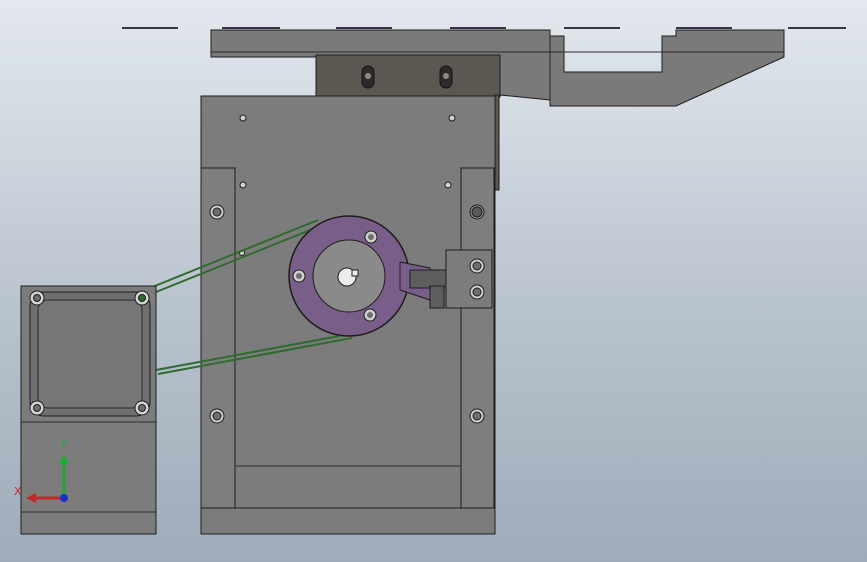 The height and width of the screenshot is (562, 867). I want to click on mounting-plate, so click(408, 76).